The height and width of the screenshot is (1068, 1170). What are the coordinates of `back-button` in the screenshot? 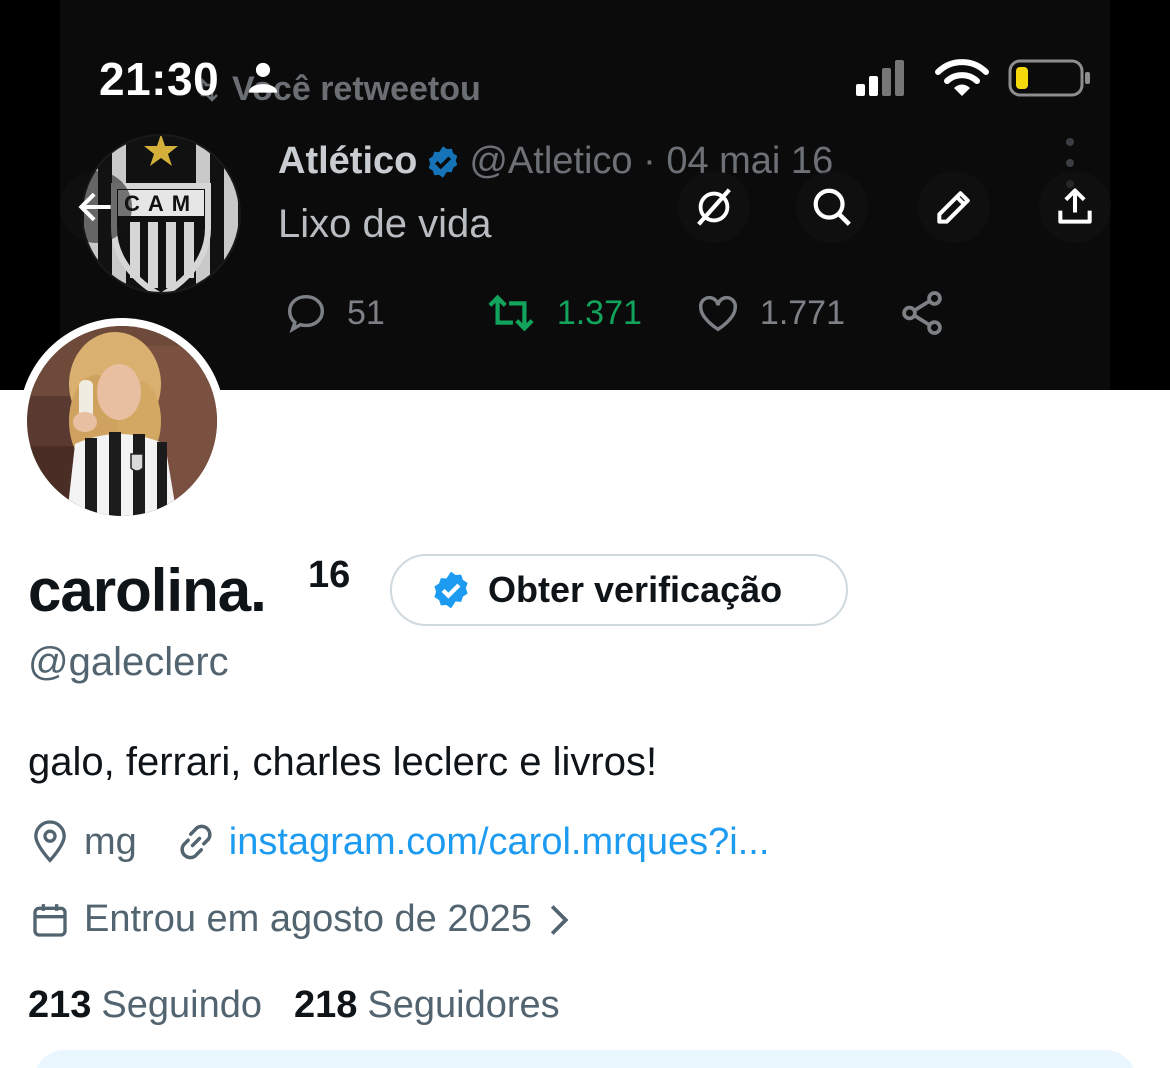 It's located at (96, 207).